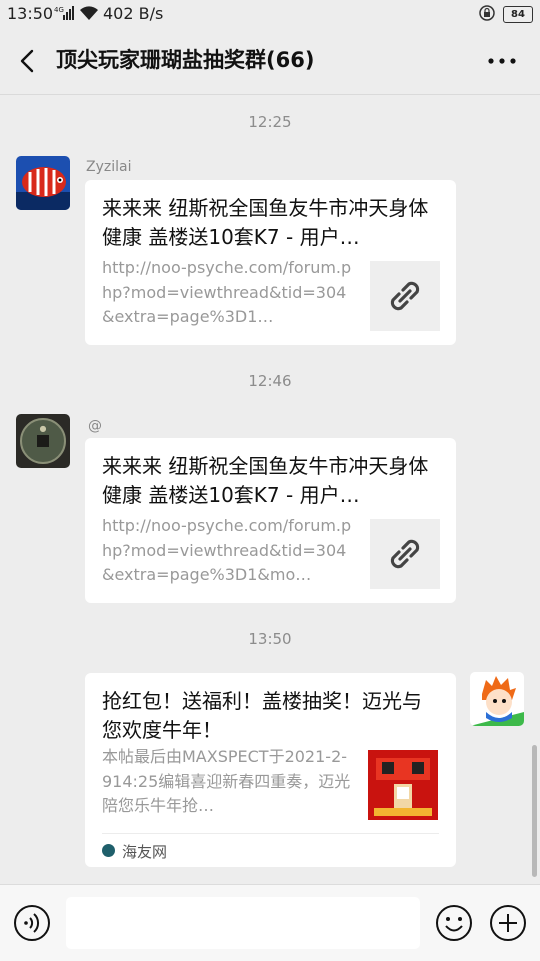 Image resolution: width=540 pixels, height=961 pixels. What do you see at coordinates (89, 13) in the screenshot?
I see `wifi-icon` at bounding box center [89, 13].